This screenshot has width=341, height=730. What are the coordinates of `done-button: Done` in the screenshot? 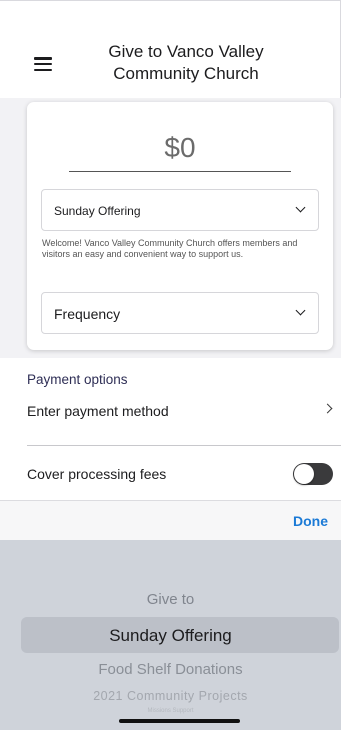 It's located at (310, 521).